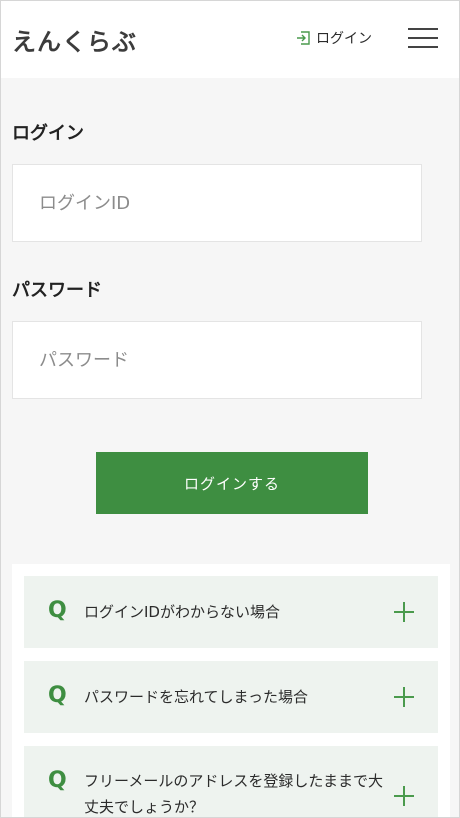 This screenshot has height=818, width=460. What do you see at coordinates (48, 133) in the screenshot?
I see `login-id-heading: ログイン` at bounding box center [48, 133].